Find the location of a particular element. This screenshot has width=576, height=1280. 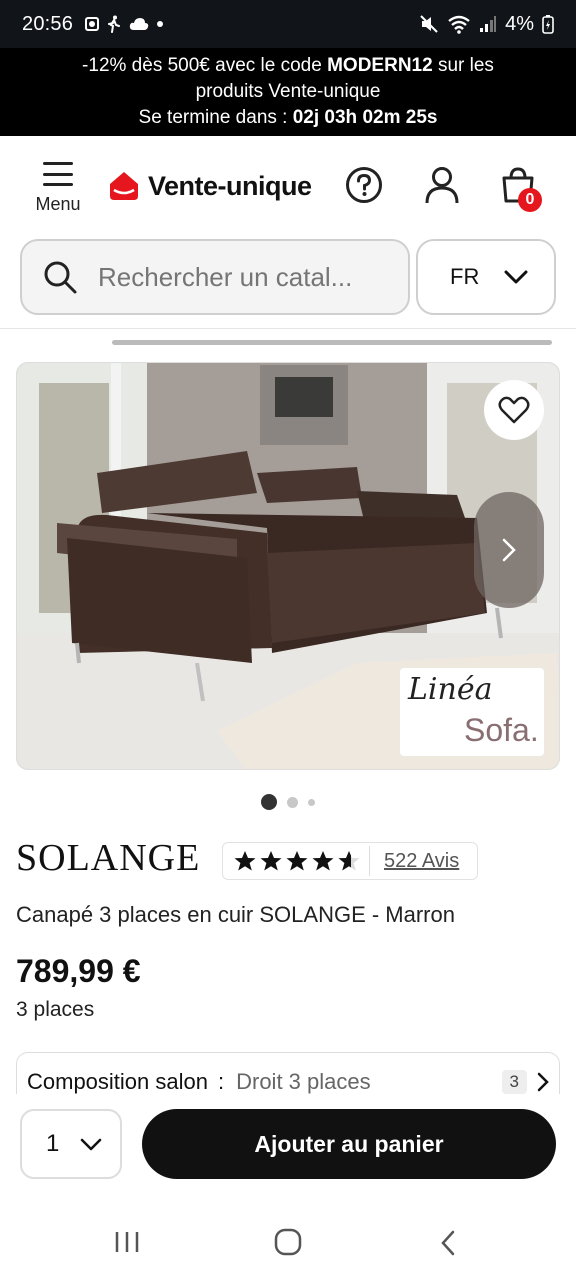

countdown-timer: 02j 03h 02m 25s is located at coordinates (365, 117).